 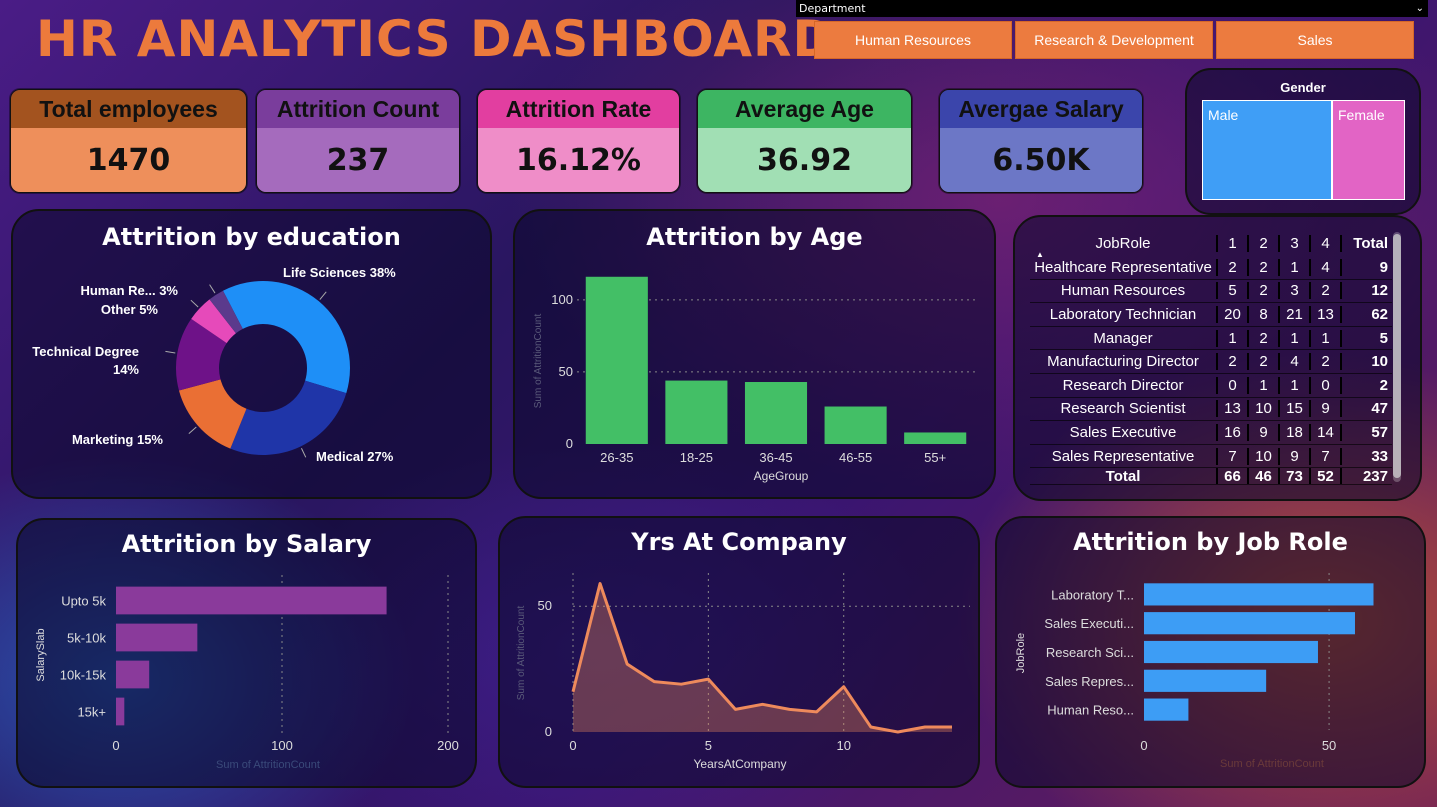 What do you see at coordinates (832, 8) in the screenshot?
I see `slicer-label: Department` at bounding box center [832, 8].